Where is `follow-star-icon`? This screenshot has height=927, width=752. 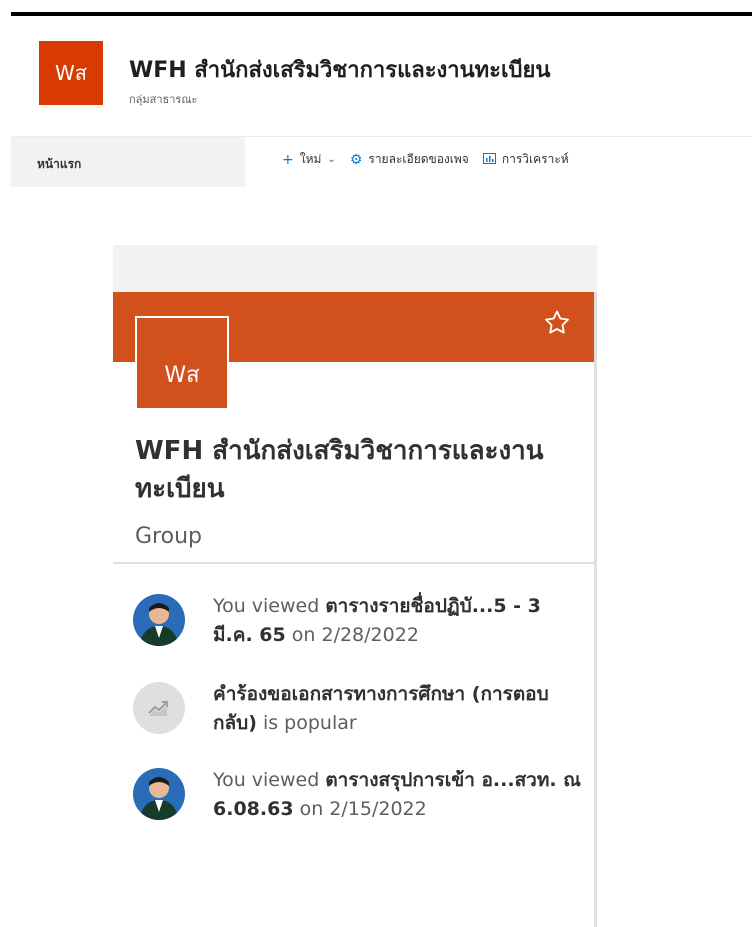 follow-star-icon is located at coordinates (557, 323).